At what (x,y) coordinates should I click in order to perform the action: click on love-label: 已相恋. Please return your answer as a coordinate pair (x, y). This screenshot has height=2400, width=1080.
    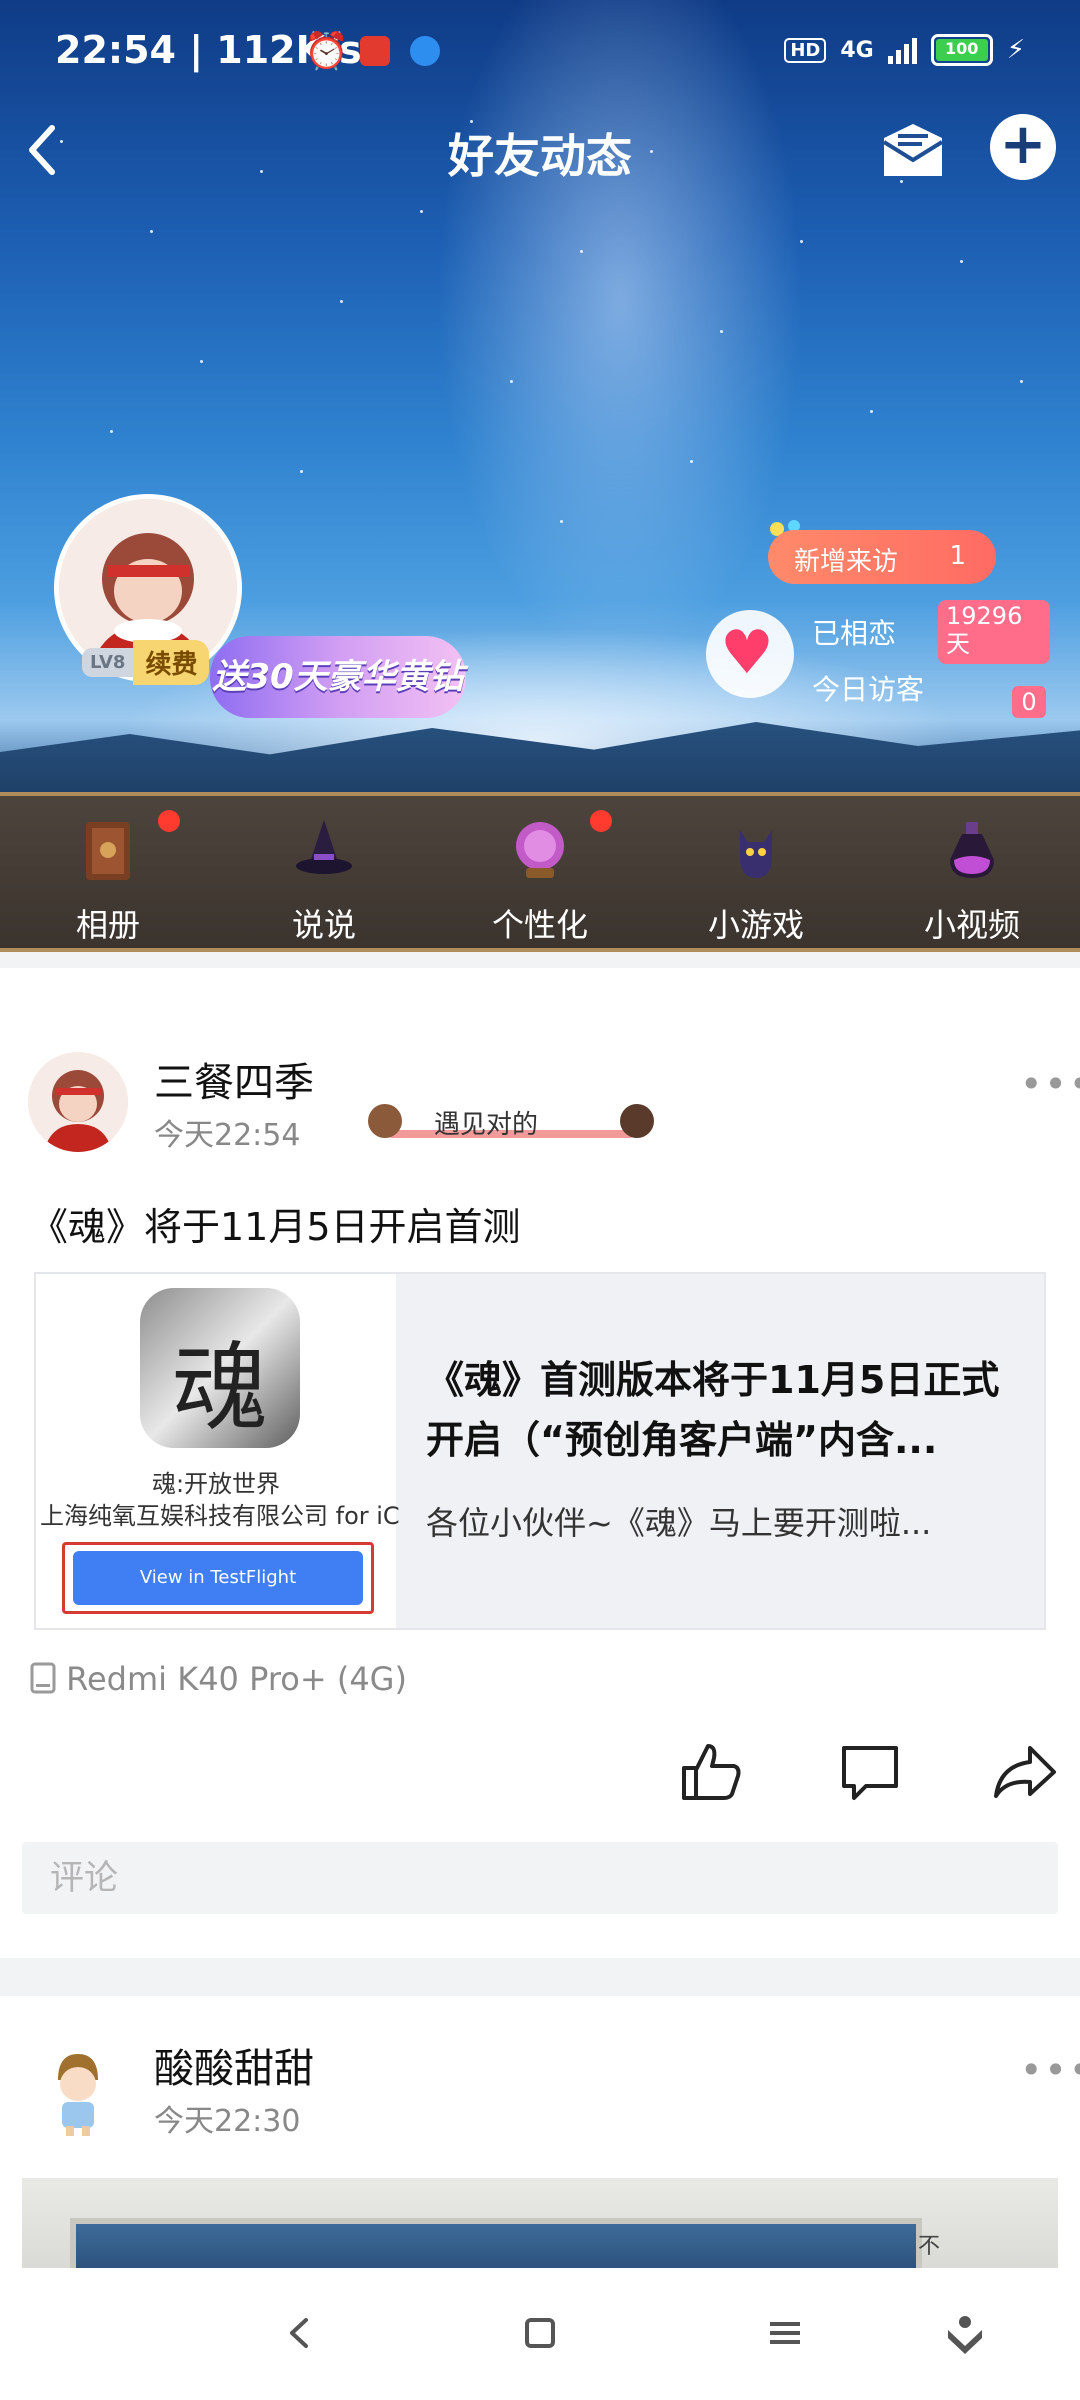
    Looking at the image, I should click on (854, 633).